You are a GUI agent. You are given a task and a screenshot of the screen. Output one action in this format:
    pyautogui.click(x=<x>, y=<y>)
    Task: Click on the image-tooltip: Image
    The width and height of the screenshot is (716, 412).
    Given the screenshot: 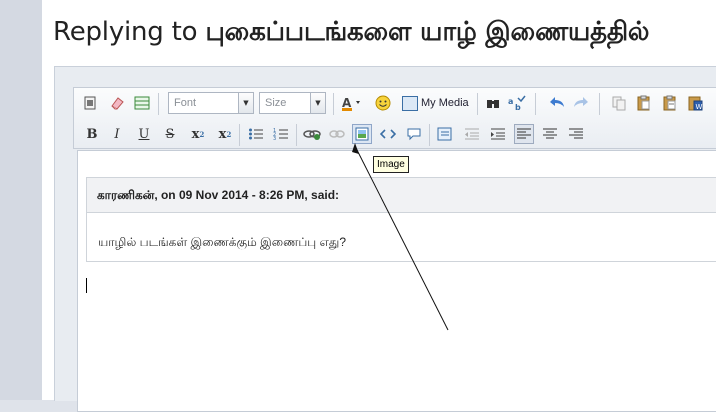 What is the action you would take?
    pyautogui.click(x=391, y=164)
    